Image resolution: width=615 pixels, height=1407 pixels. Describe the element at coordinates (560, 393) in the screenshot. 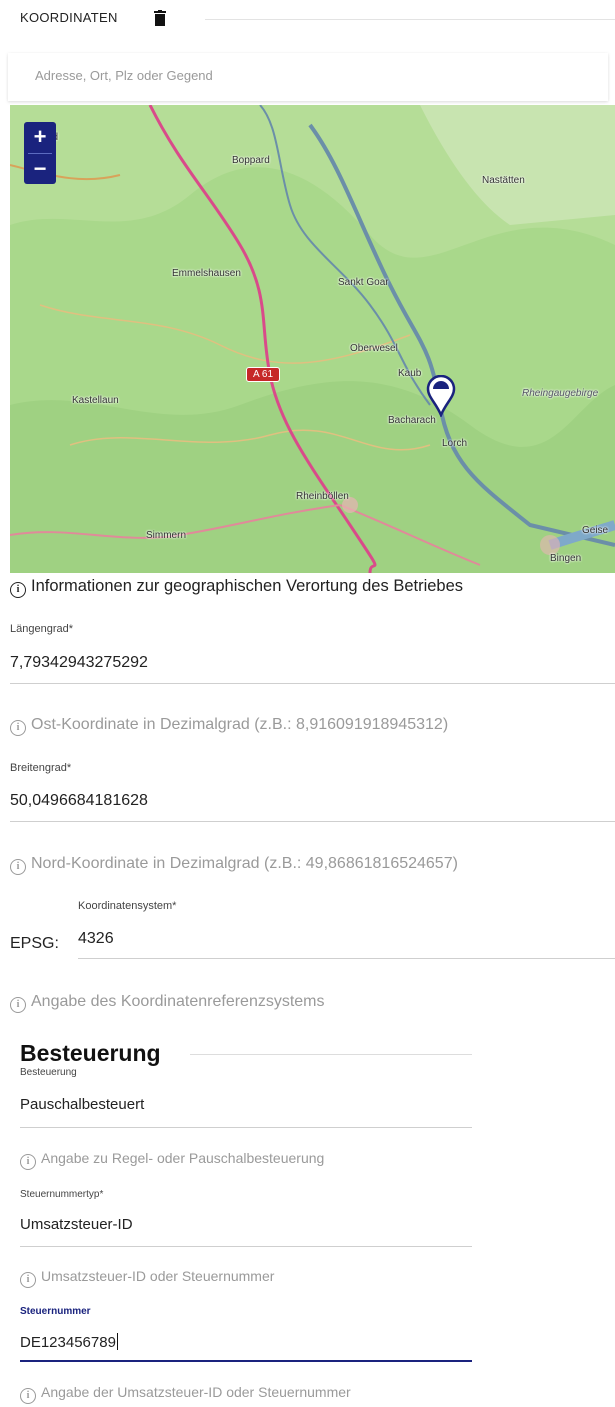

I see `map-label-rheingau: Rheingaugebirge` at that location.